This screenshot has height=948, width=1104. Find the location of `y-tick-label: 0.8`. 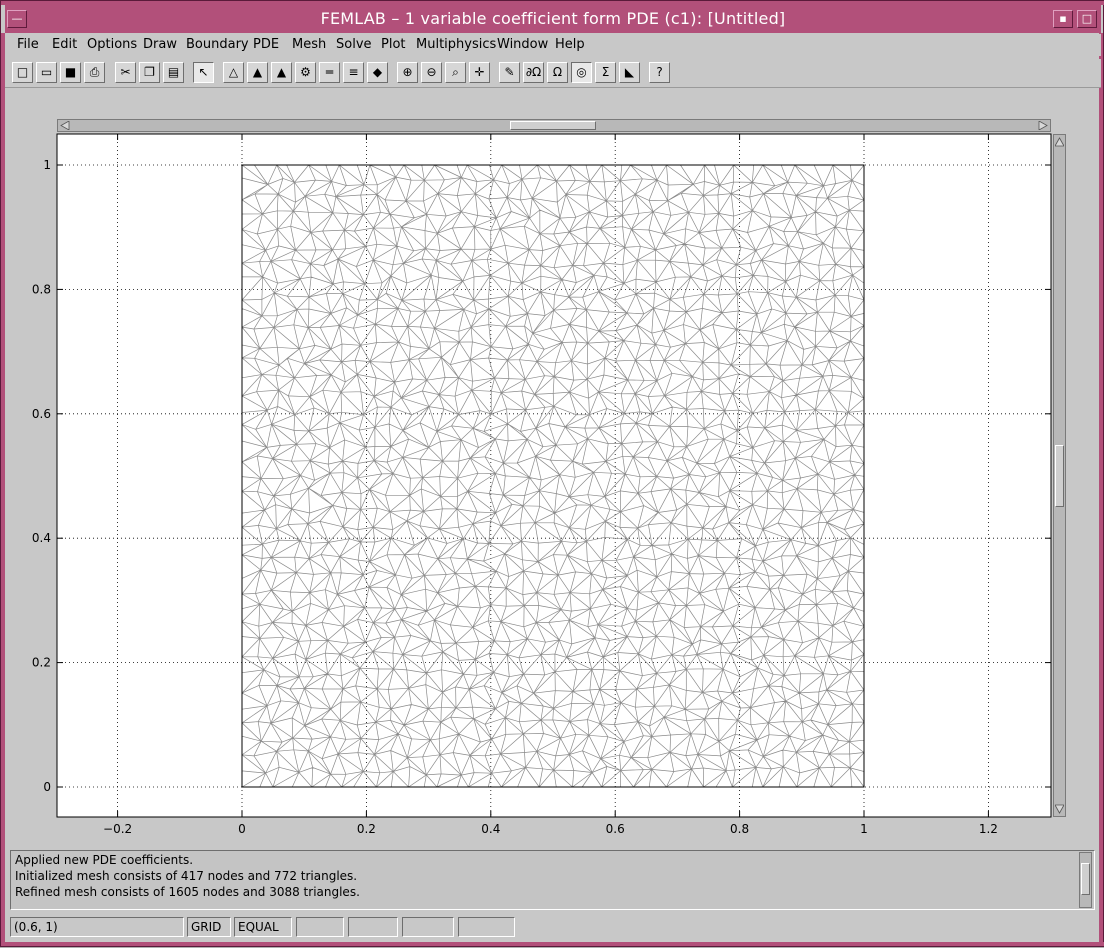

y-tick-label: 0.8 is located at coordinates (41, 289).